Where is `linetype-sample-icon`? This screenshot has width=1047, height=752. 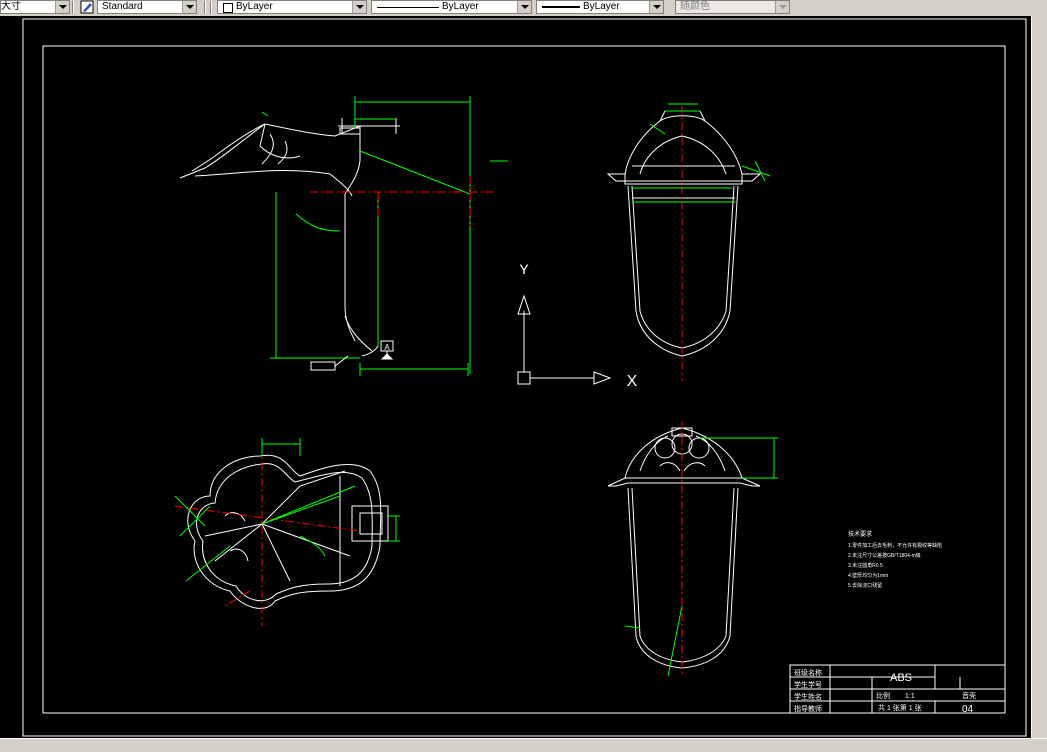 linetype-sample-icon is located at coordinates (408, 7).